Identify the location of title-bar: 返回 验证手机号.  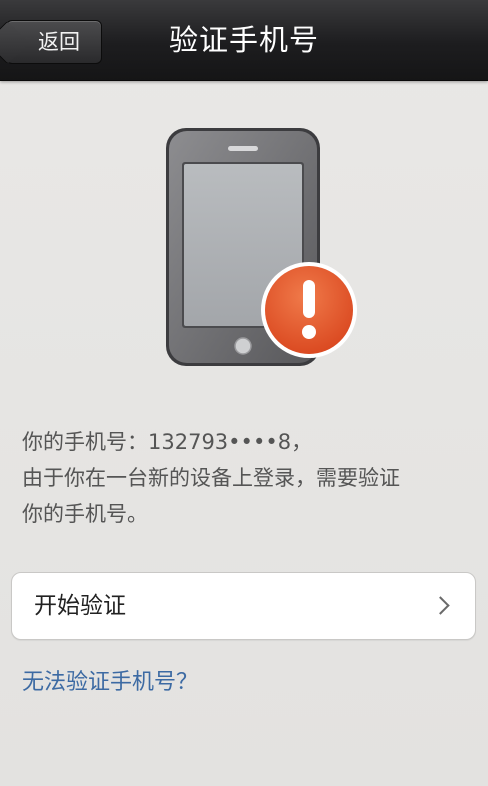
(244, 40).